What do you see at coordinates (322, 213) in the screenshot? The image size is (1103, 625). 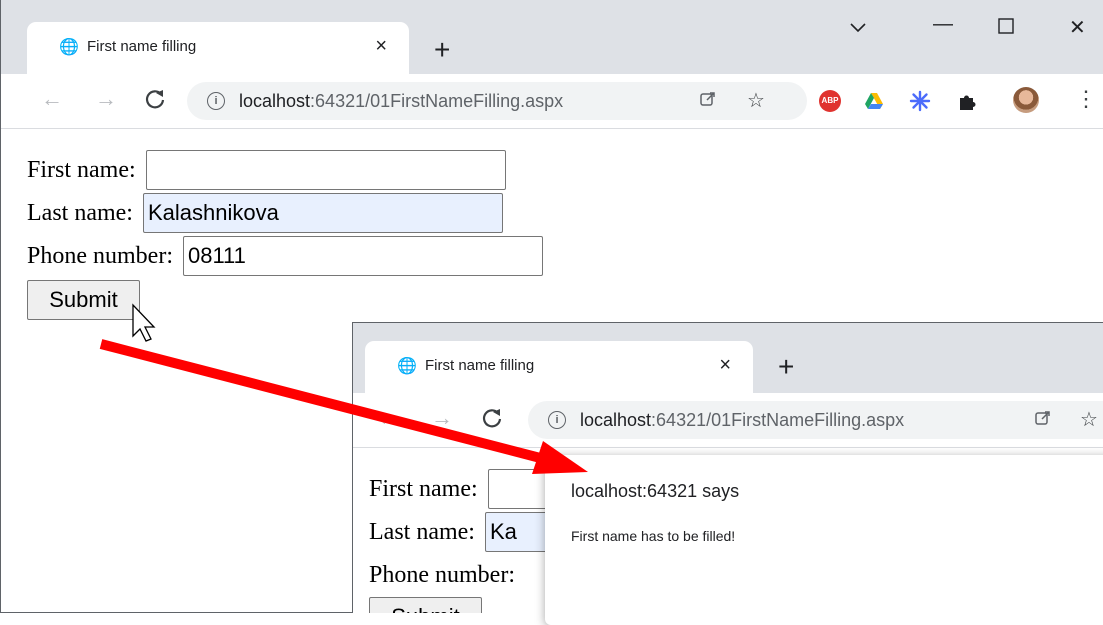 I see `last-name-input: Kalashnikova` at bounding box center [322, 213].